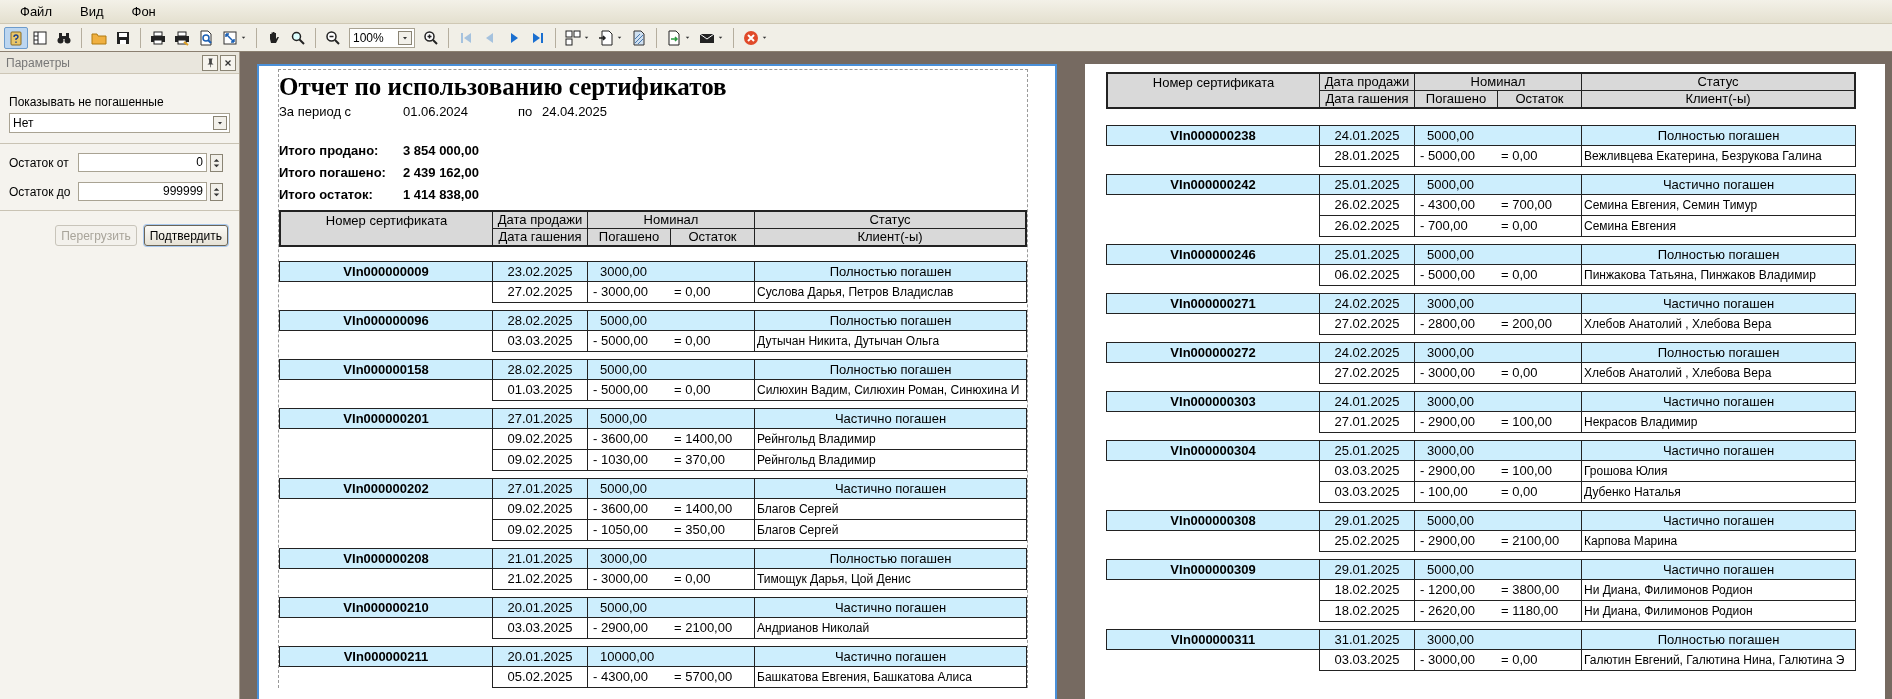 The image size is (1892, 699). What do you see at coordinates (206, 37) in the screenshot?
I see `page-magnifier-icon` at bounding box center [206, 37].